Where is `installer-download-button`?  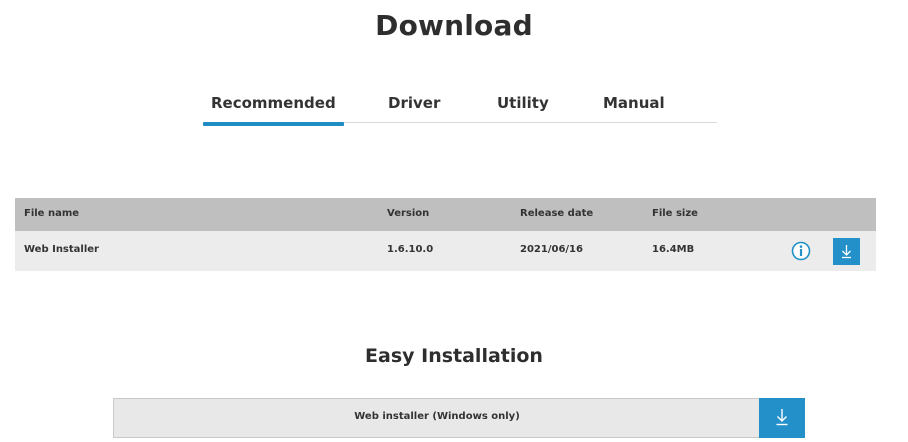
installer-download-button is located at coordinates (782, 418).